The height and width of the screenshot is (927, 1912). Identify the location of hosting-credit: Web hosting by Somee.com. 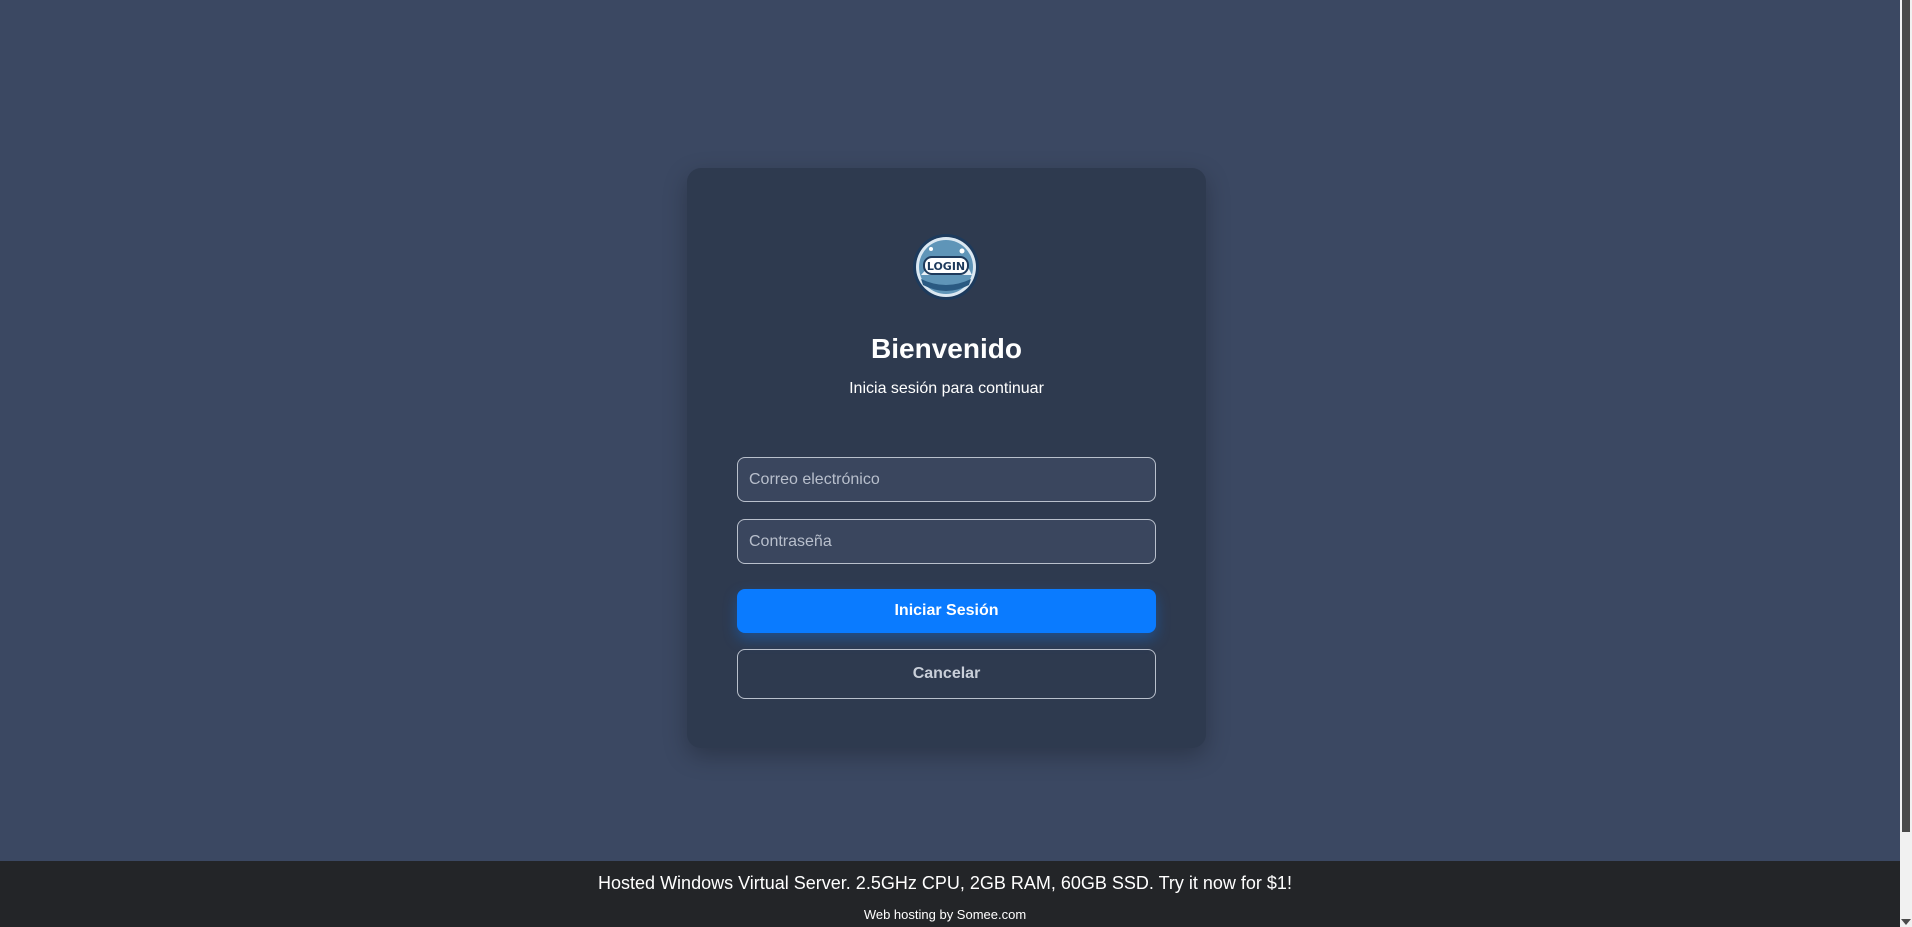
(945, 914).